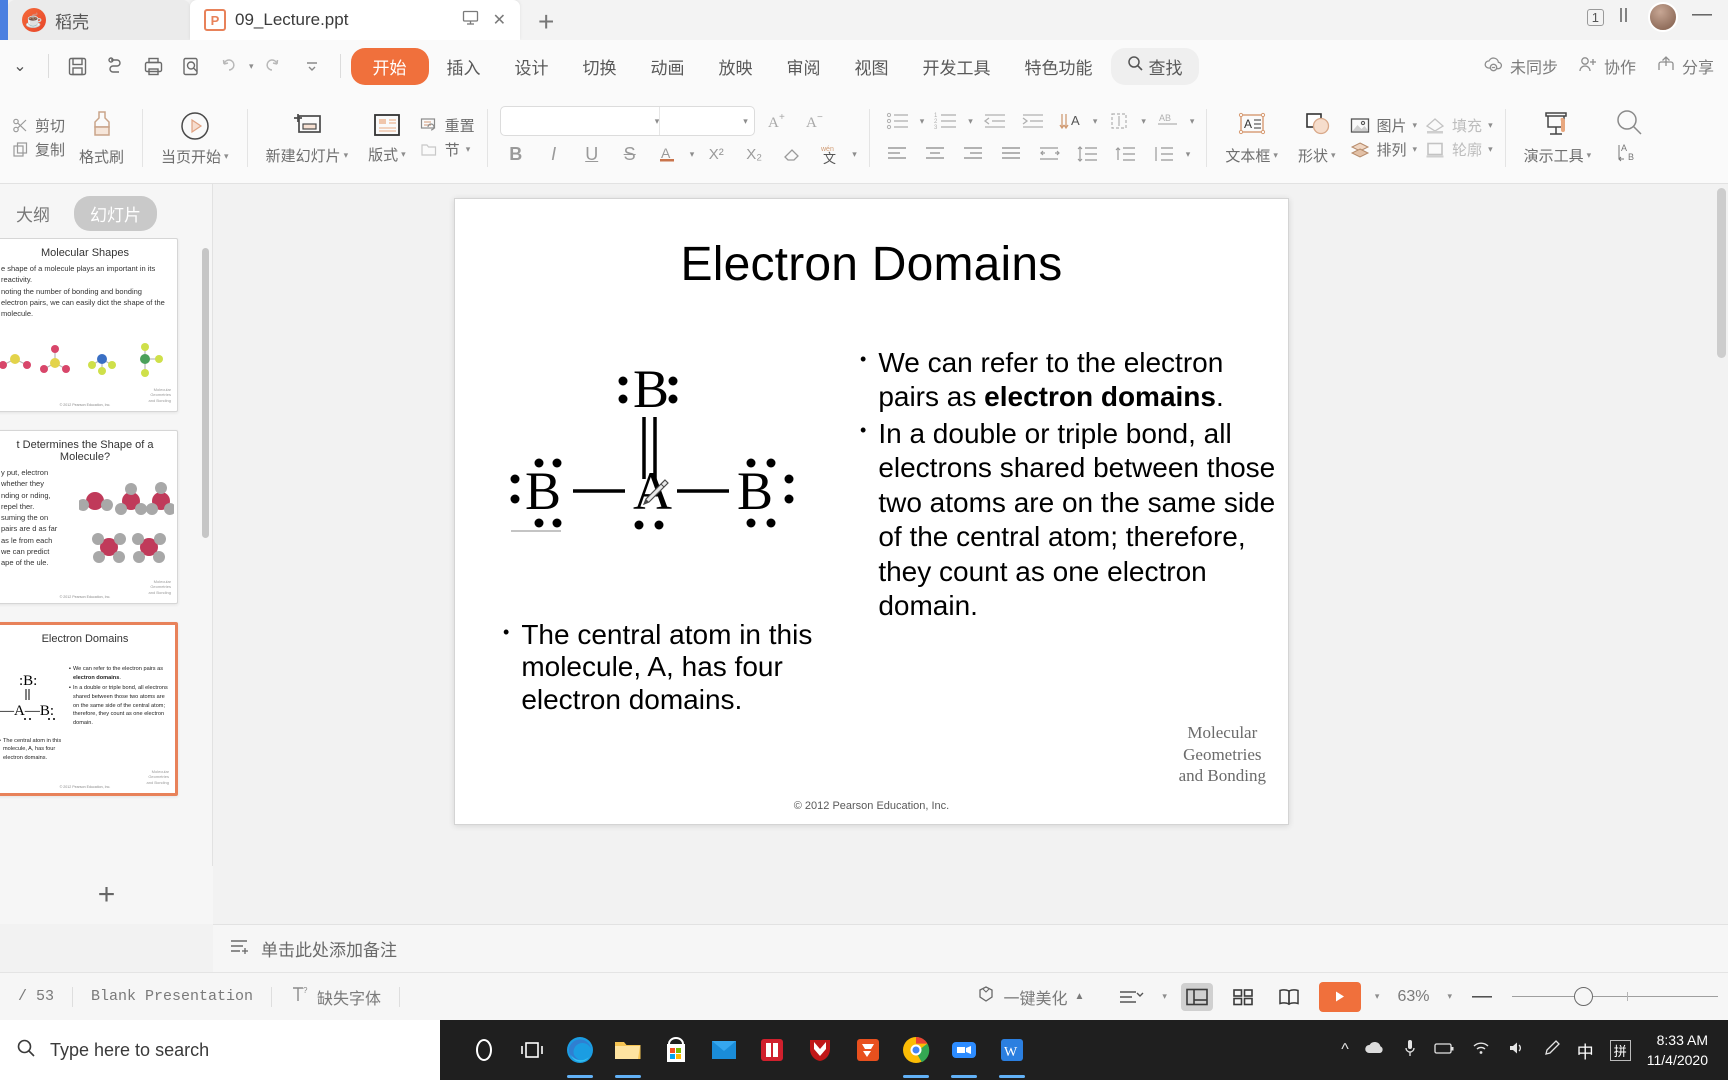  I want to click on tab-transition: 切换, so click(600, 66).